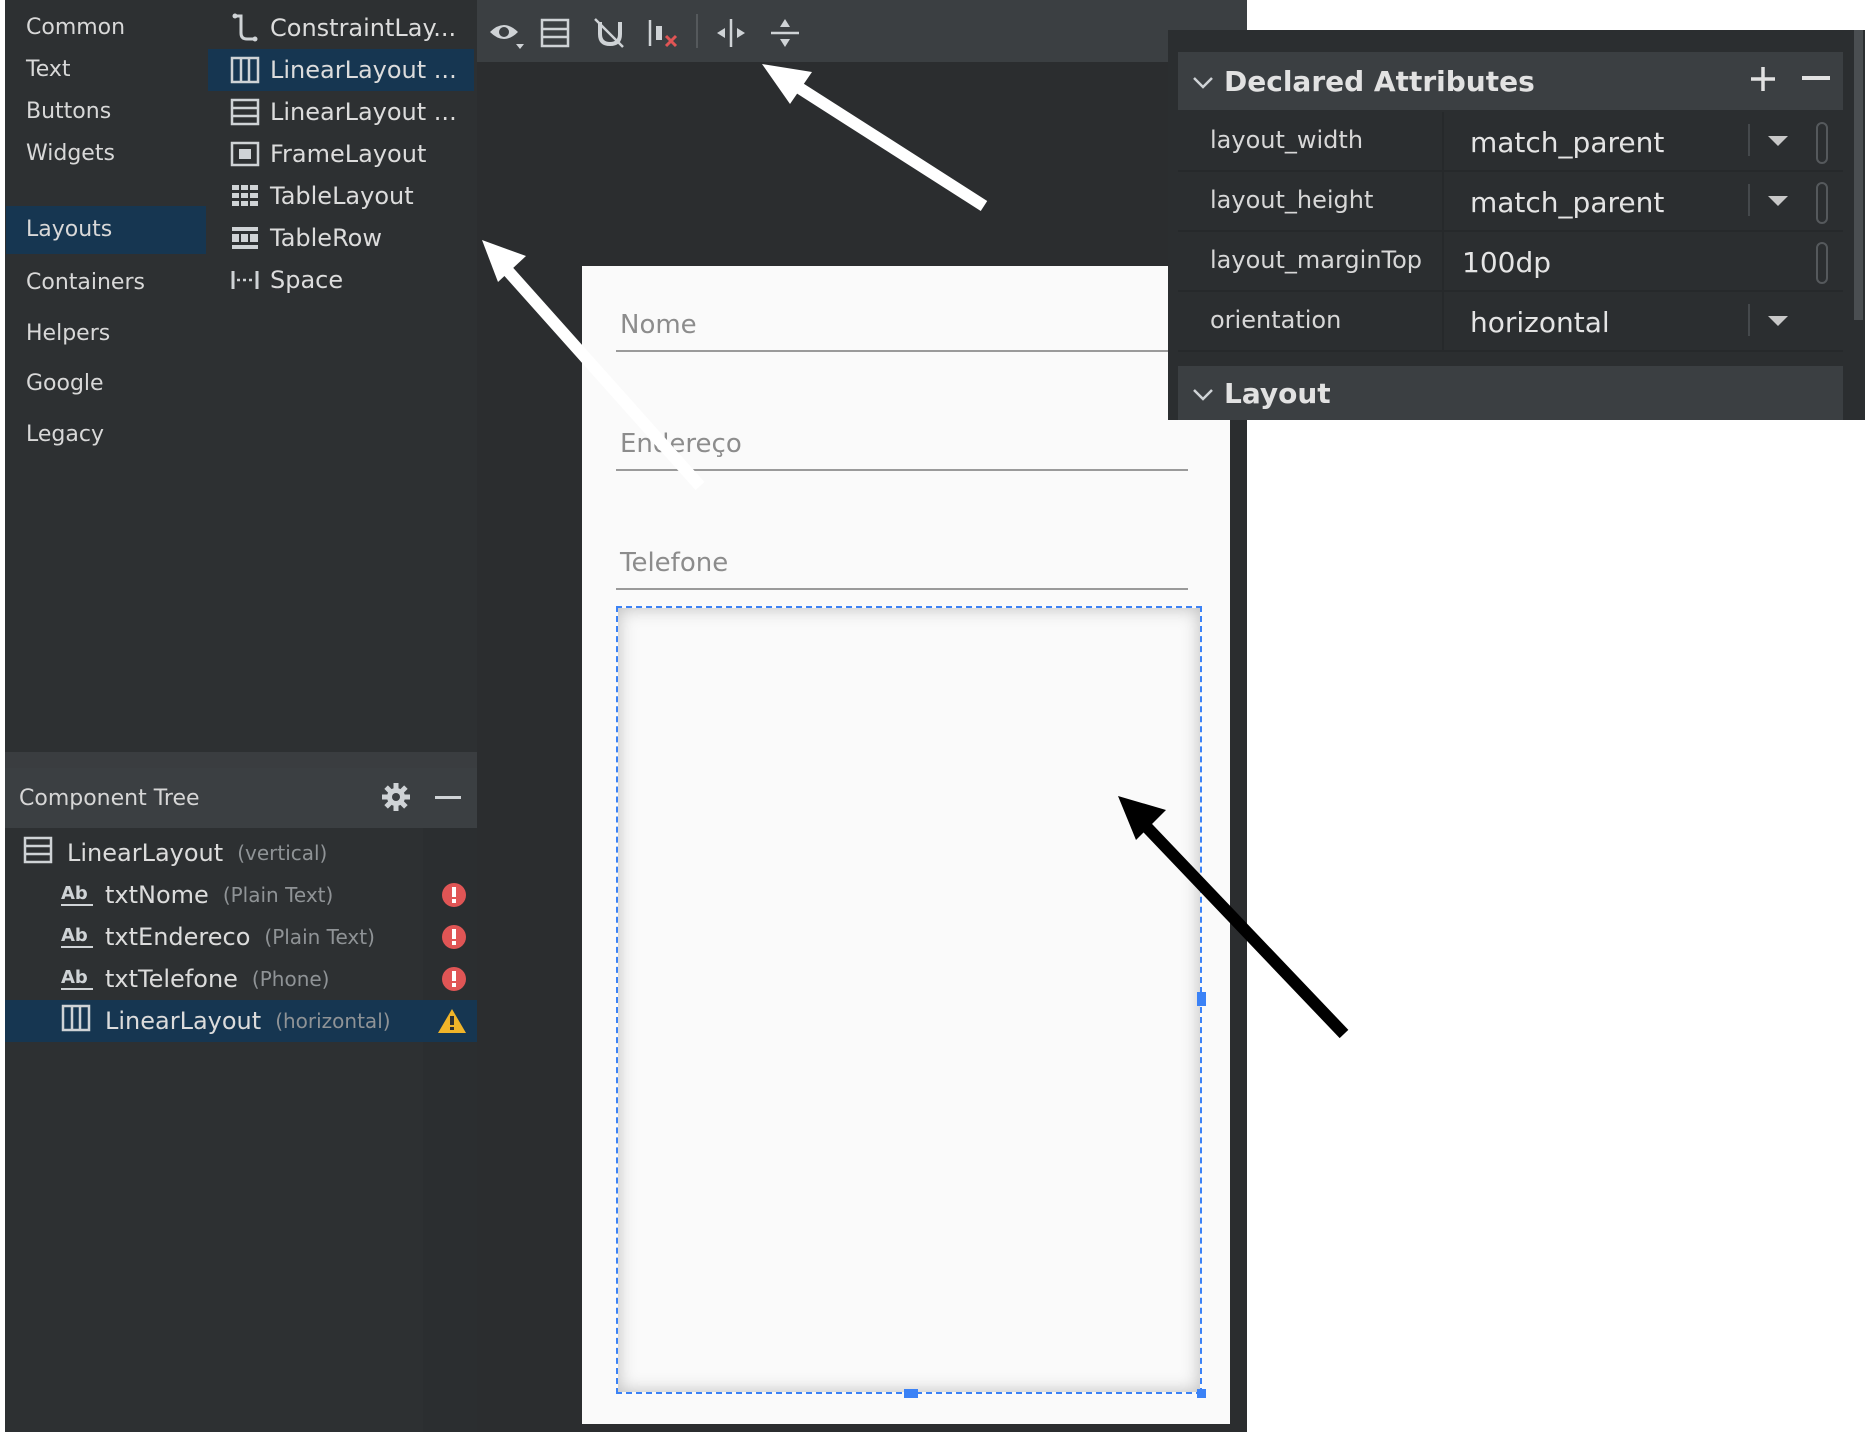 This screenshot has width=1865, height=1432. What do you see at coordinates (593, 365) in the screenshot?
I see `arrow-to-palette` at bounding box center [593, 365].